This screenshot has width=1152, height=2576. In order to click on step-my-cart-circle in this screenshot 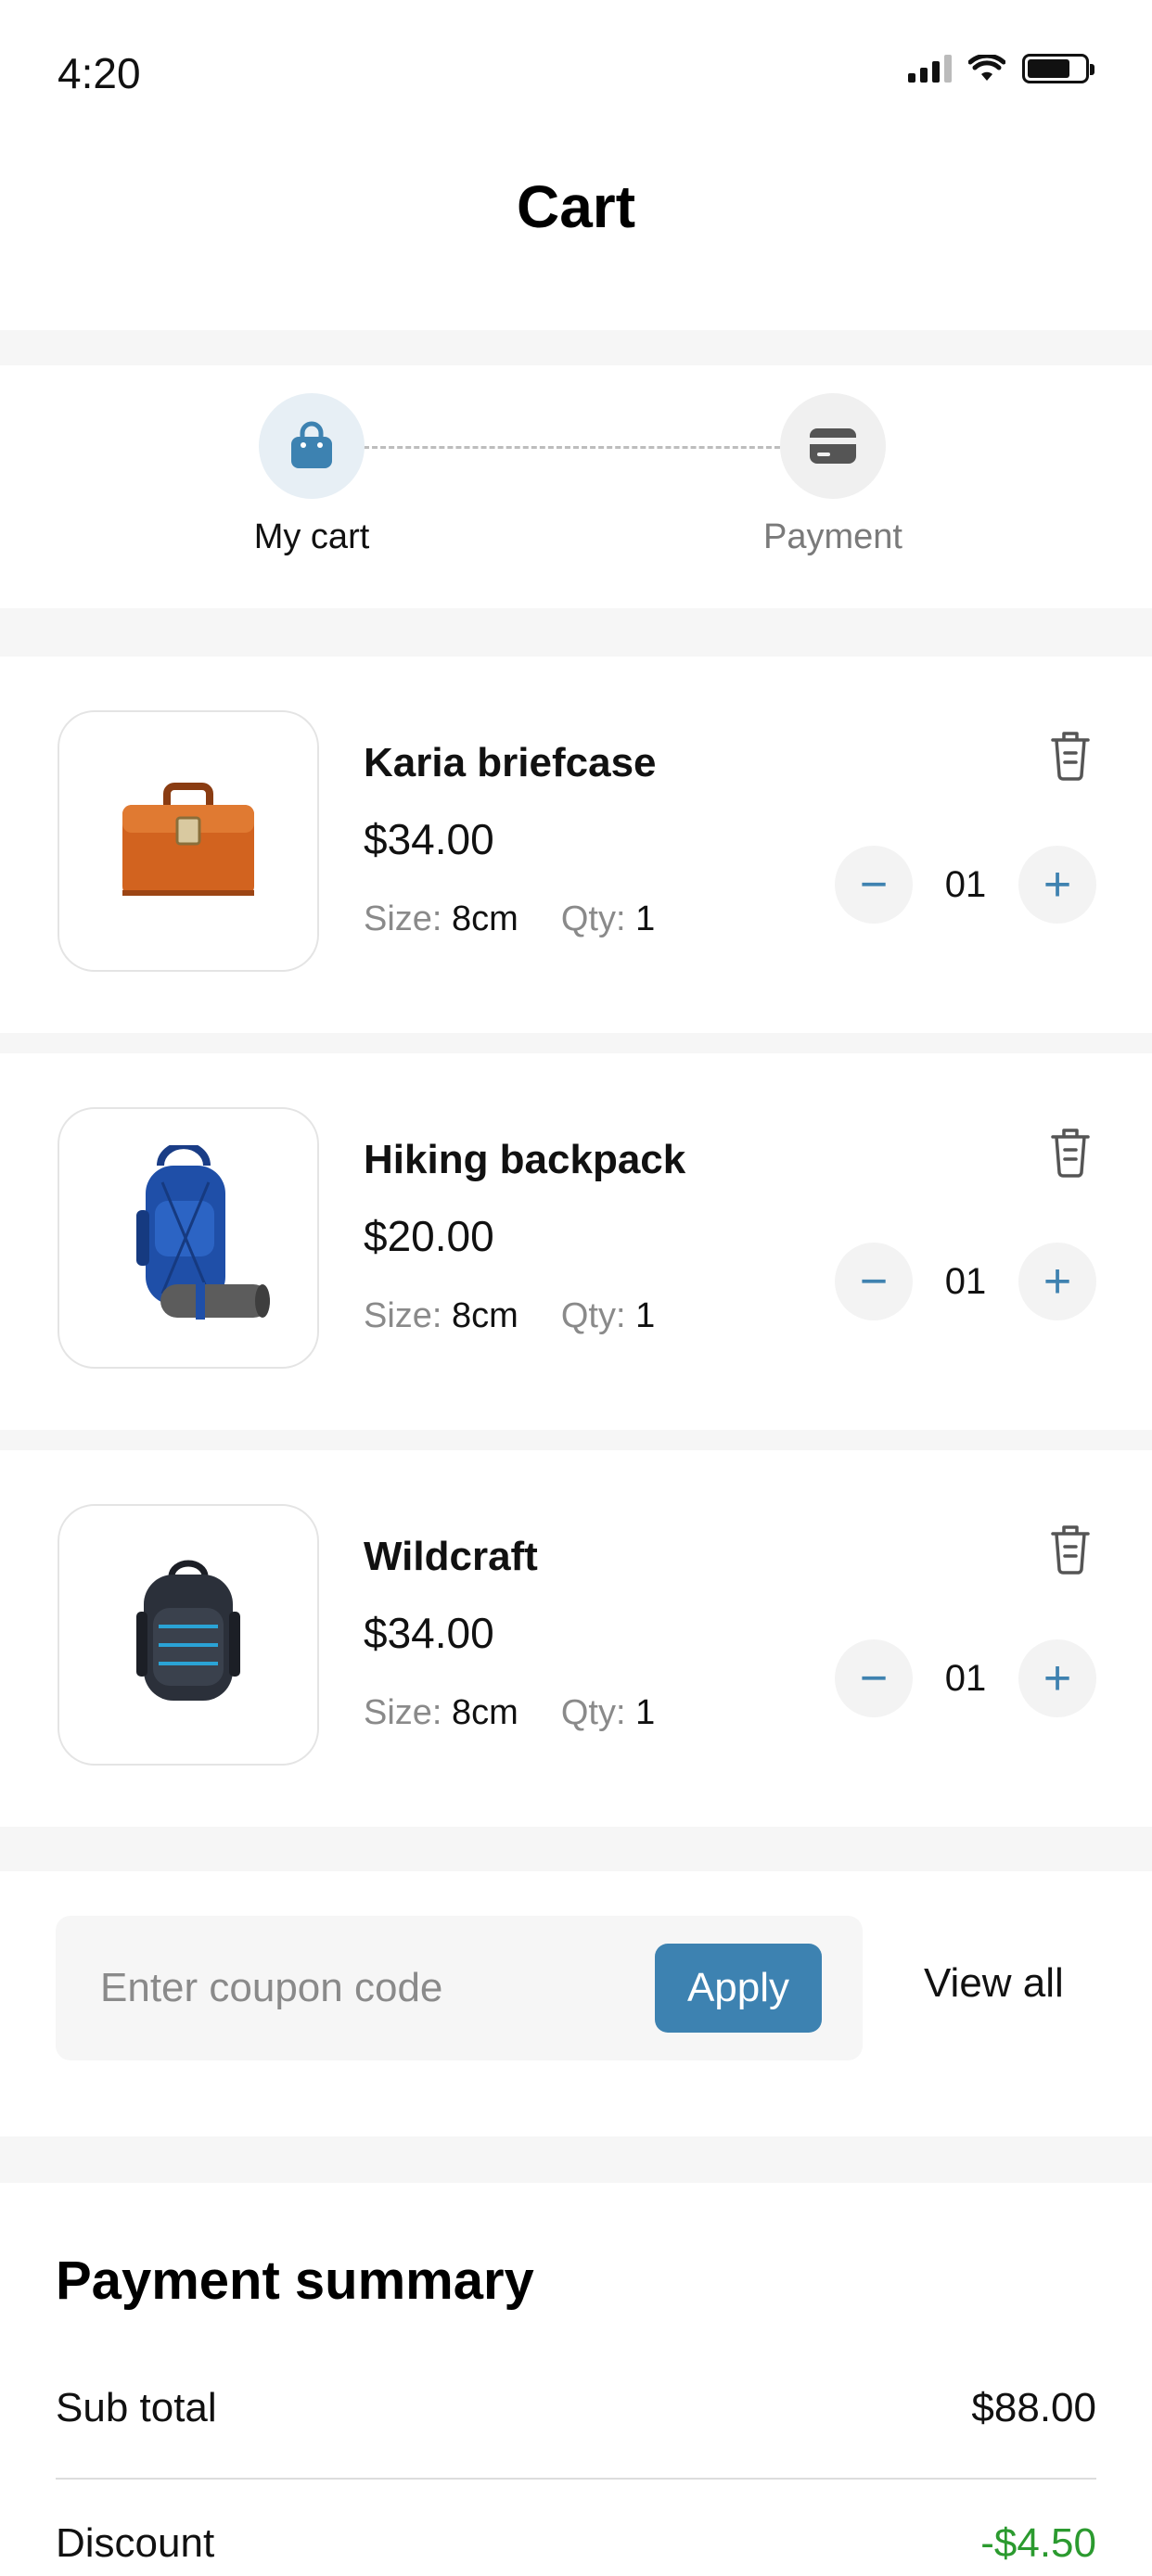, I will do `click(312, 446)`.